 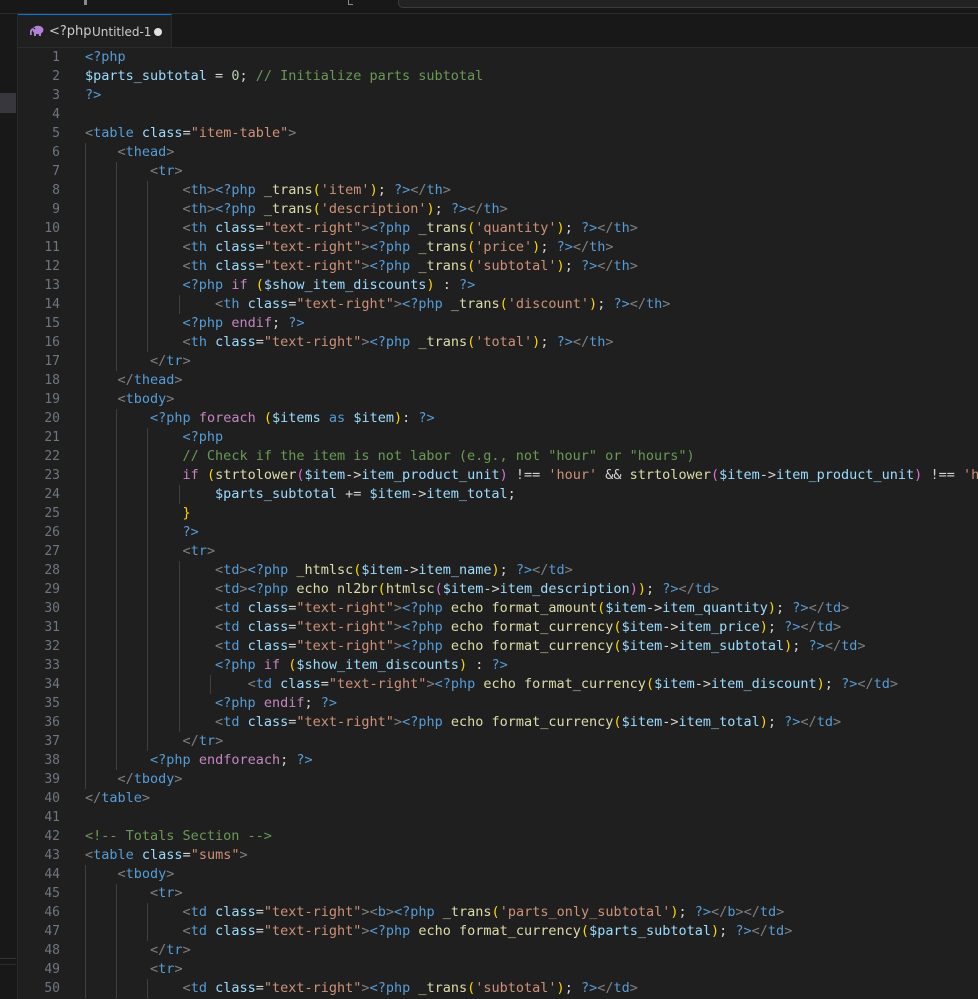 I want to click on line-number: 3, so click(x=56, y=95).